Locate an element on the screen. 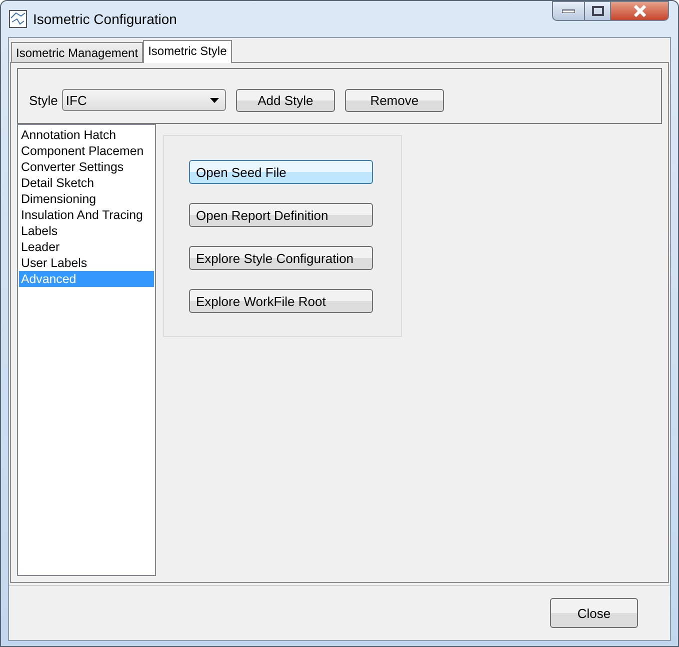 This screenshot has height=647, width=679. action-button: Open Report Definition is located at coordinates (281, 215).